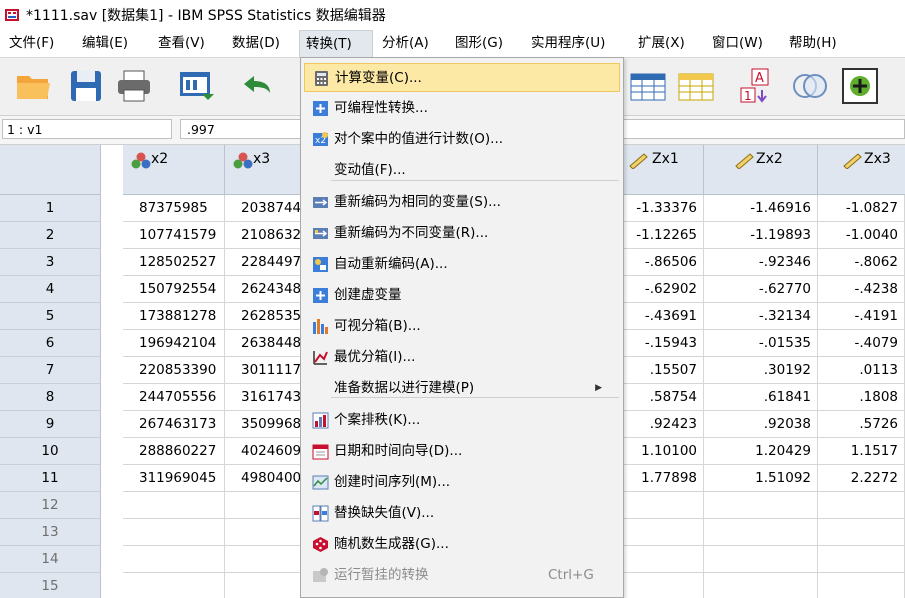  I want to click on column-header-x3: x3, so click(263, 170).